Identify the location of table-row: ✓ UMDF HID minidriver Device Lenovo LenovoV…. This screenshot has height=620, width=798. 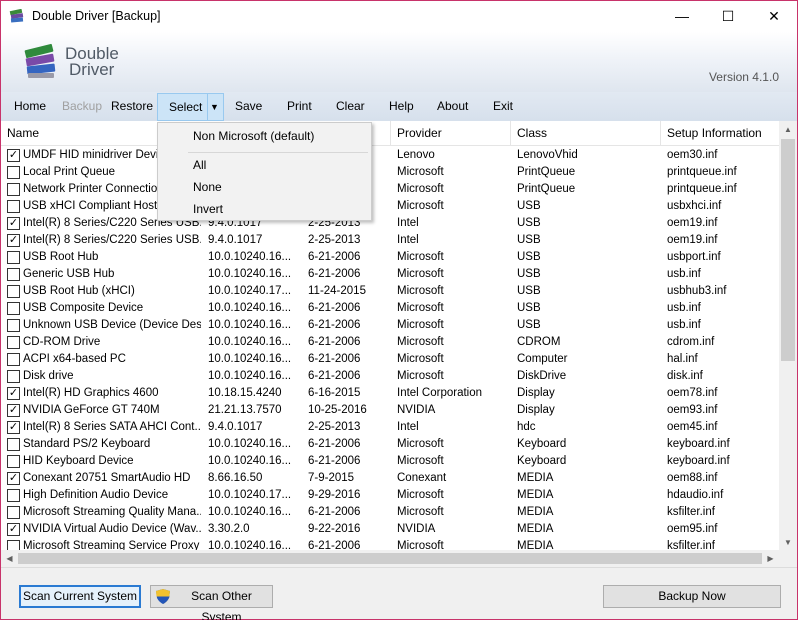
(390, 155).